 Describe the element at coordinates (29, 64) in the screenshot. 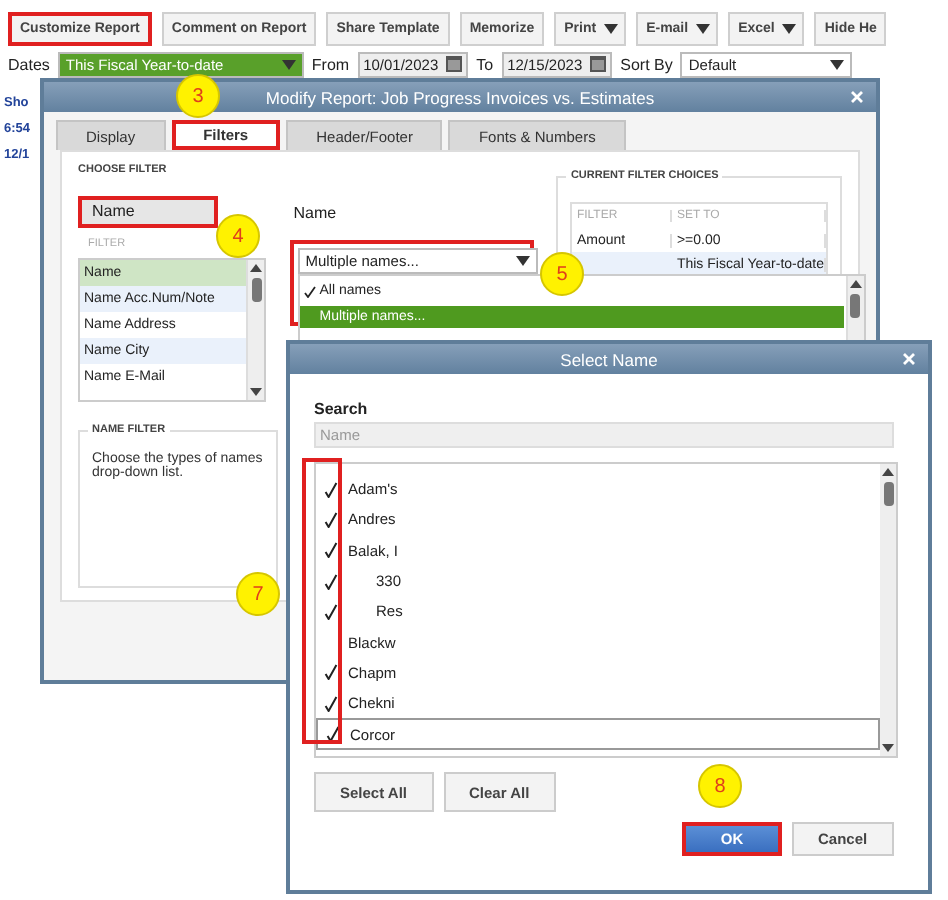

I see `dates-label: Dates` at that location.